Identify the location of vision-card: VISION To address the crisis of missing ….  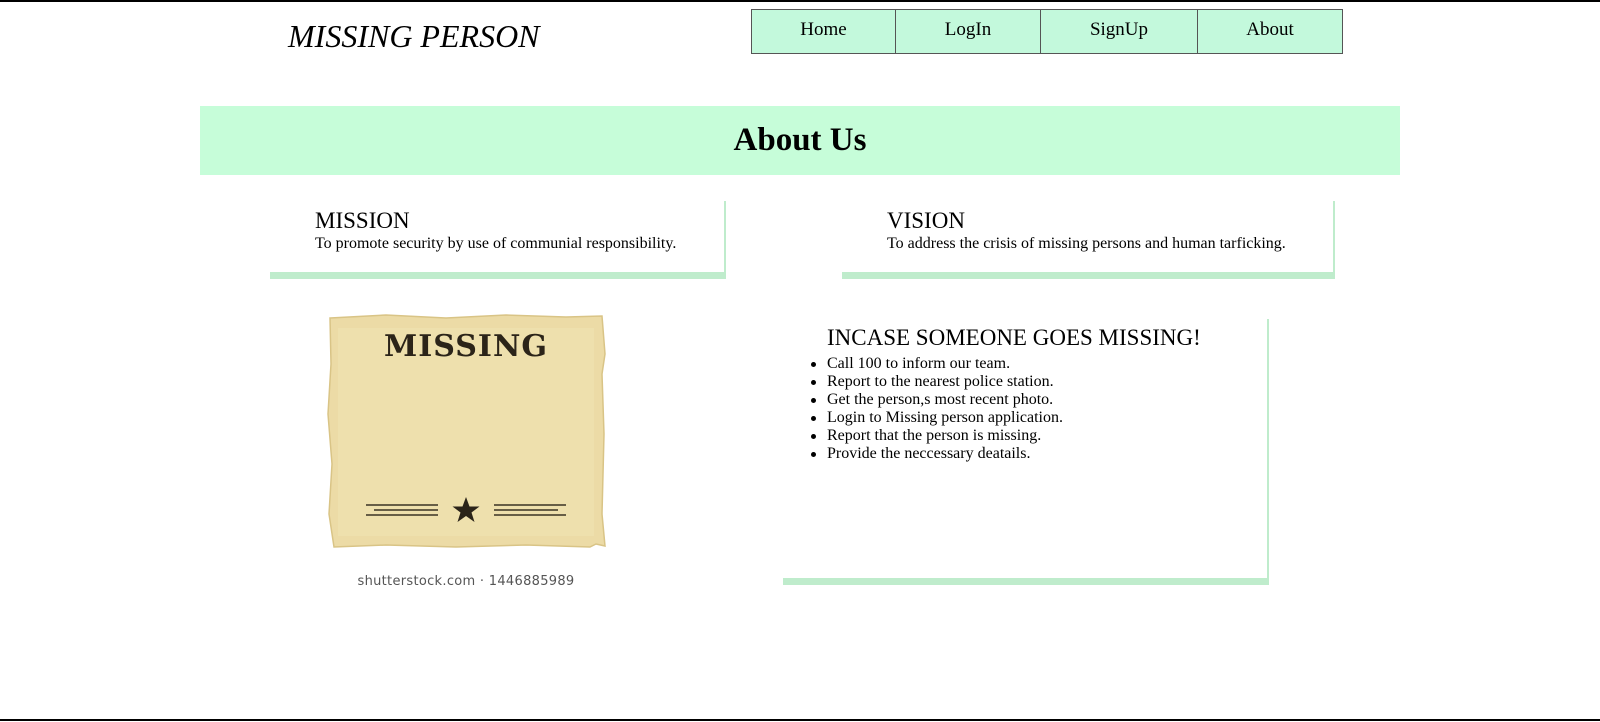
(1085, 232).